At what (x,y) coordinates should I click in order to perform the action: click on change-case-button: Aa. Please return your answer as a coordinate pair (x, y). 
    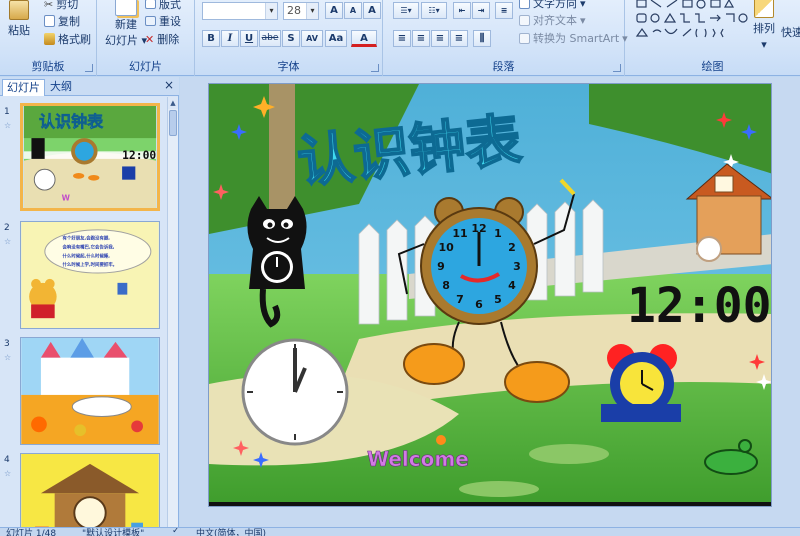
    Looking at the image, I should click on (336, 38).